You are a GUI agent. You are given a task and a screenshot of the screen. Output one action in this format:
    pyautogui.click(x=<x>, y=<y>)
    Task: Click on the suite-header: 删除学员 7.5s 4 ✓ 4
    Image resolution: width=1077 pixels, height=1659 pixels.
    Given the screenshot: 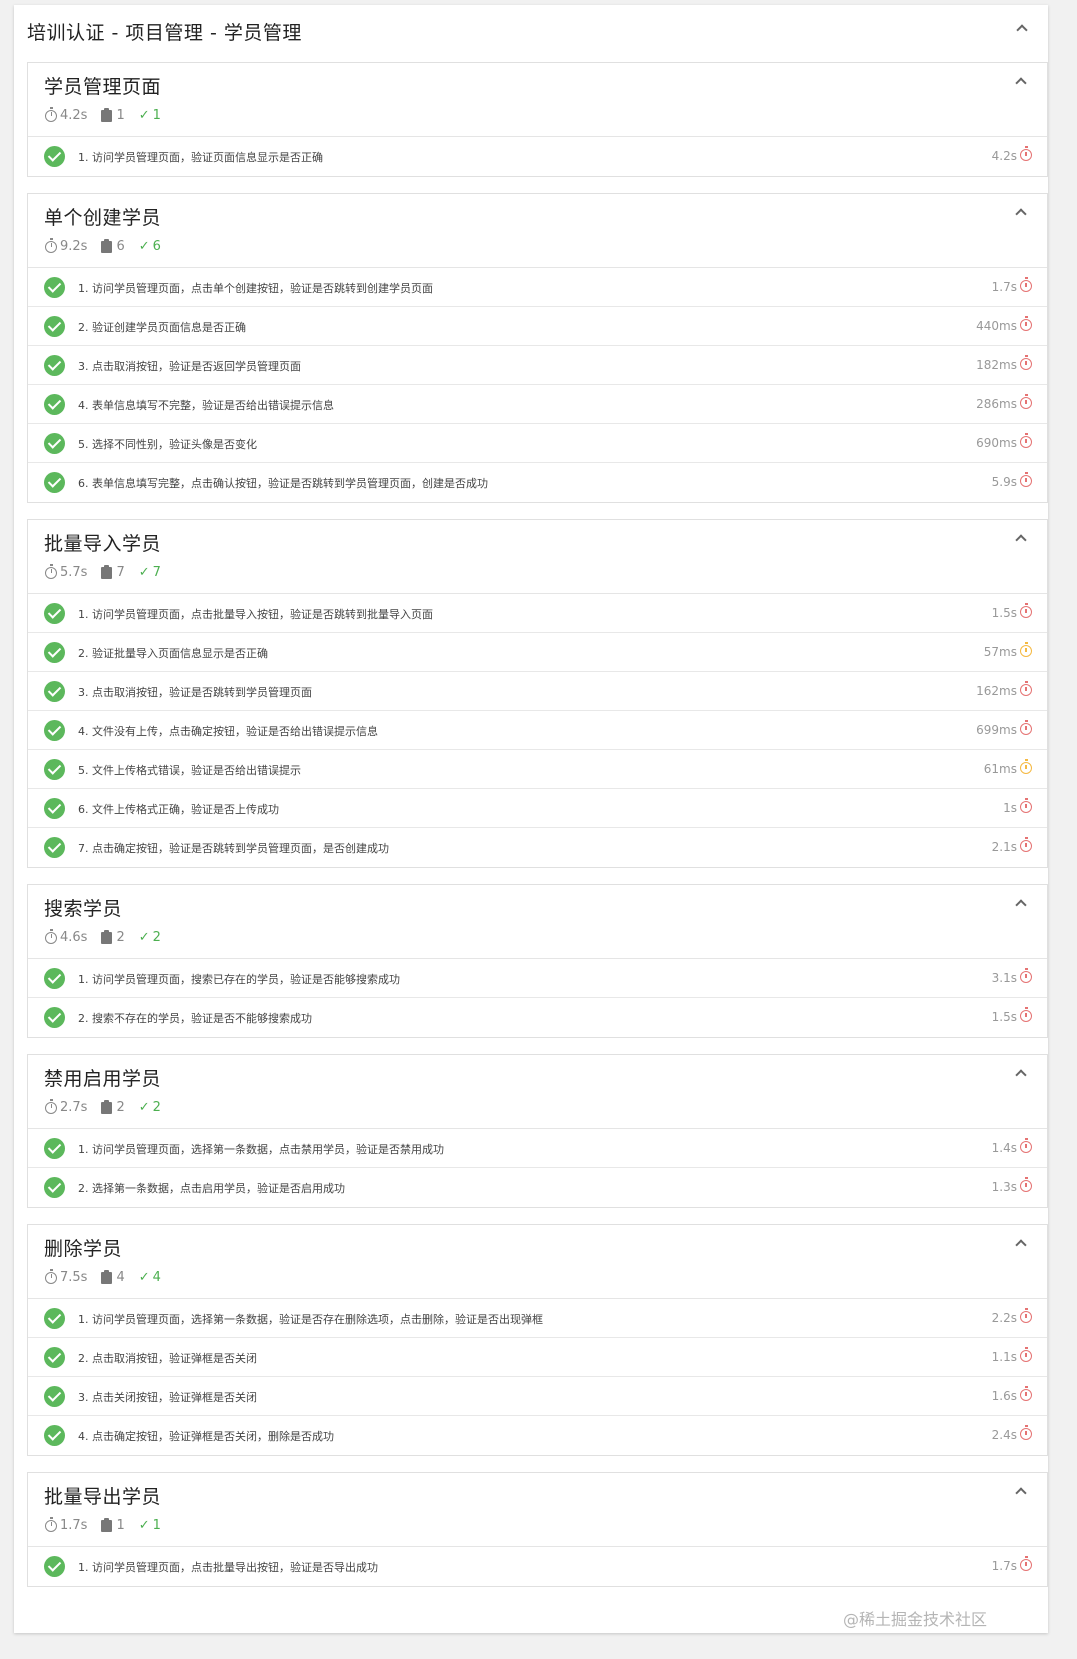 What is the action you would take?
    pyautogui.click(x=537, y=1262)
    